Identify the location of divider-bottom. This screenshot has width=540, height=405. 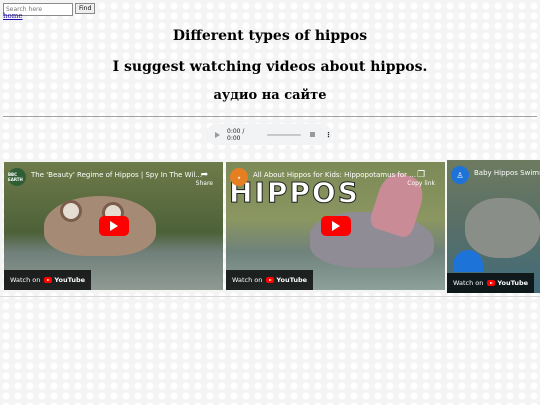
(270, 296).